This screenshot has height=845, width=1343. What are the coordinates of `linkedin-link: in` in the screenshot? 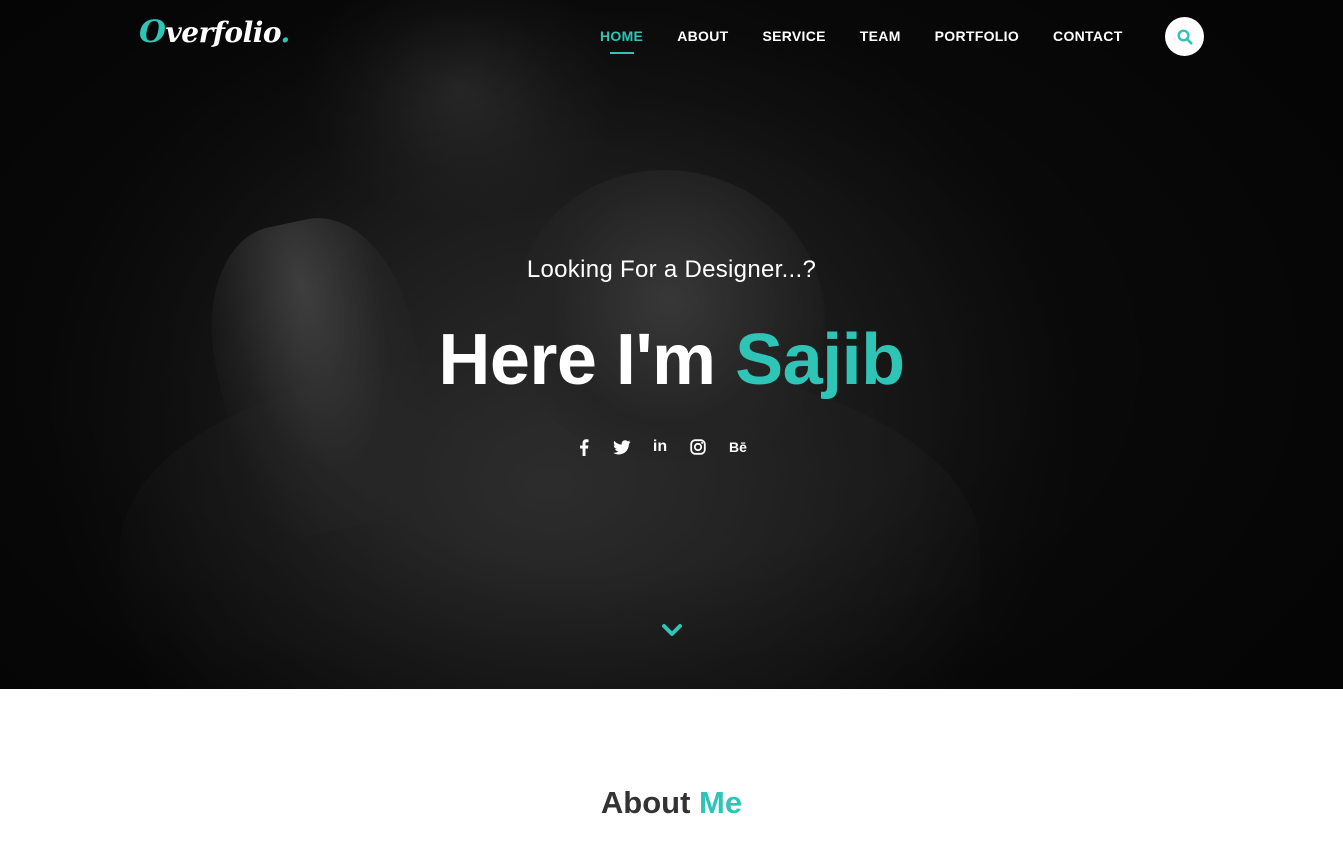 It's located at (660, 447).